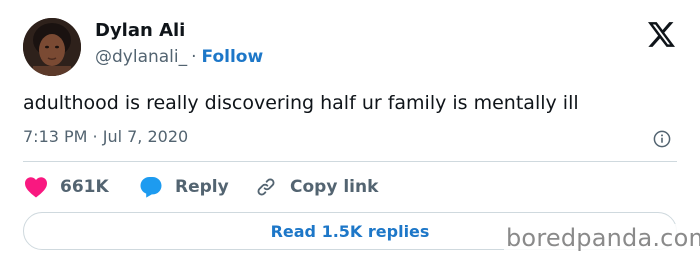 This screenshot has width=700, height=257. Describe the element at coordinates (105, 136) in the screenshot. I see `tweet-timestamp: 7:13 PM · Jul 7, 2020` at that location.